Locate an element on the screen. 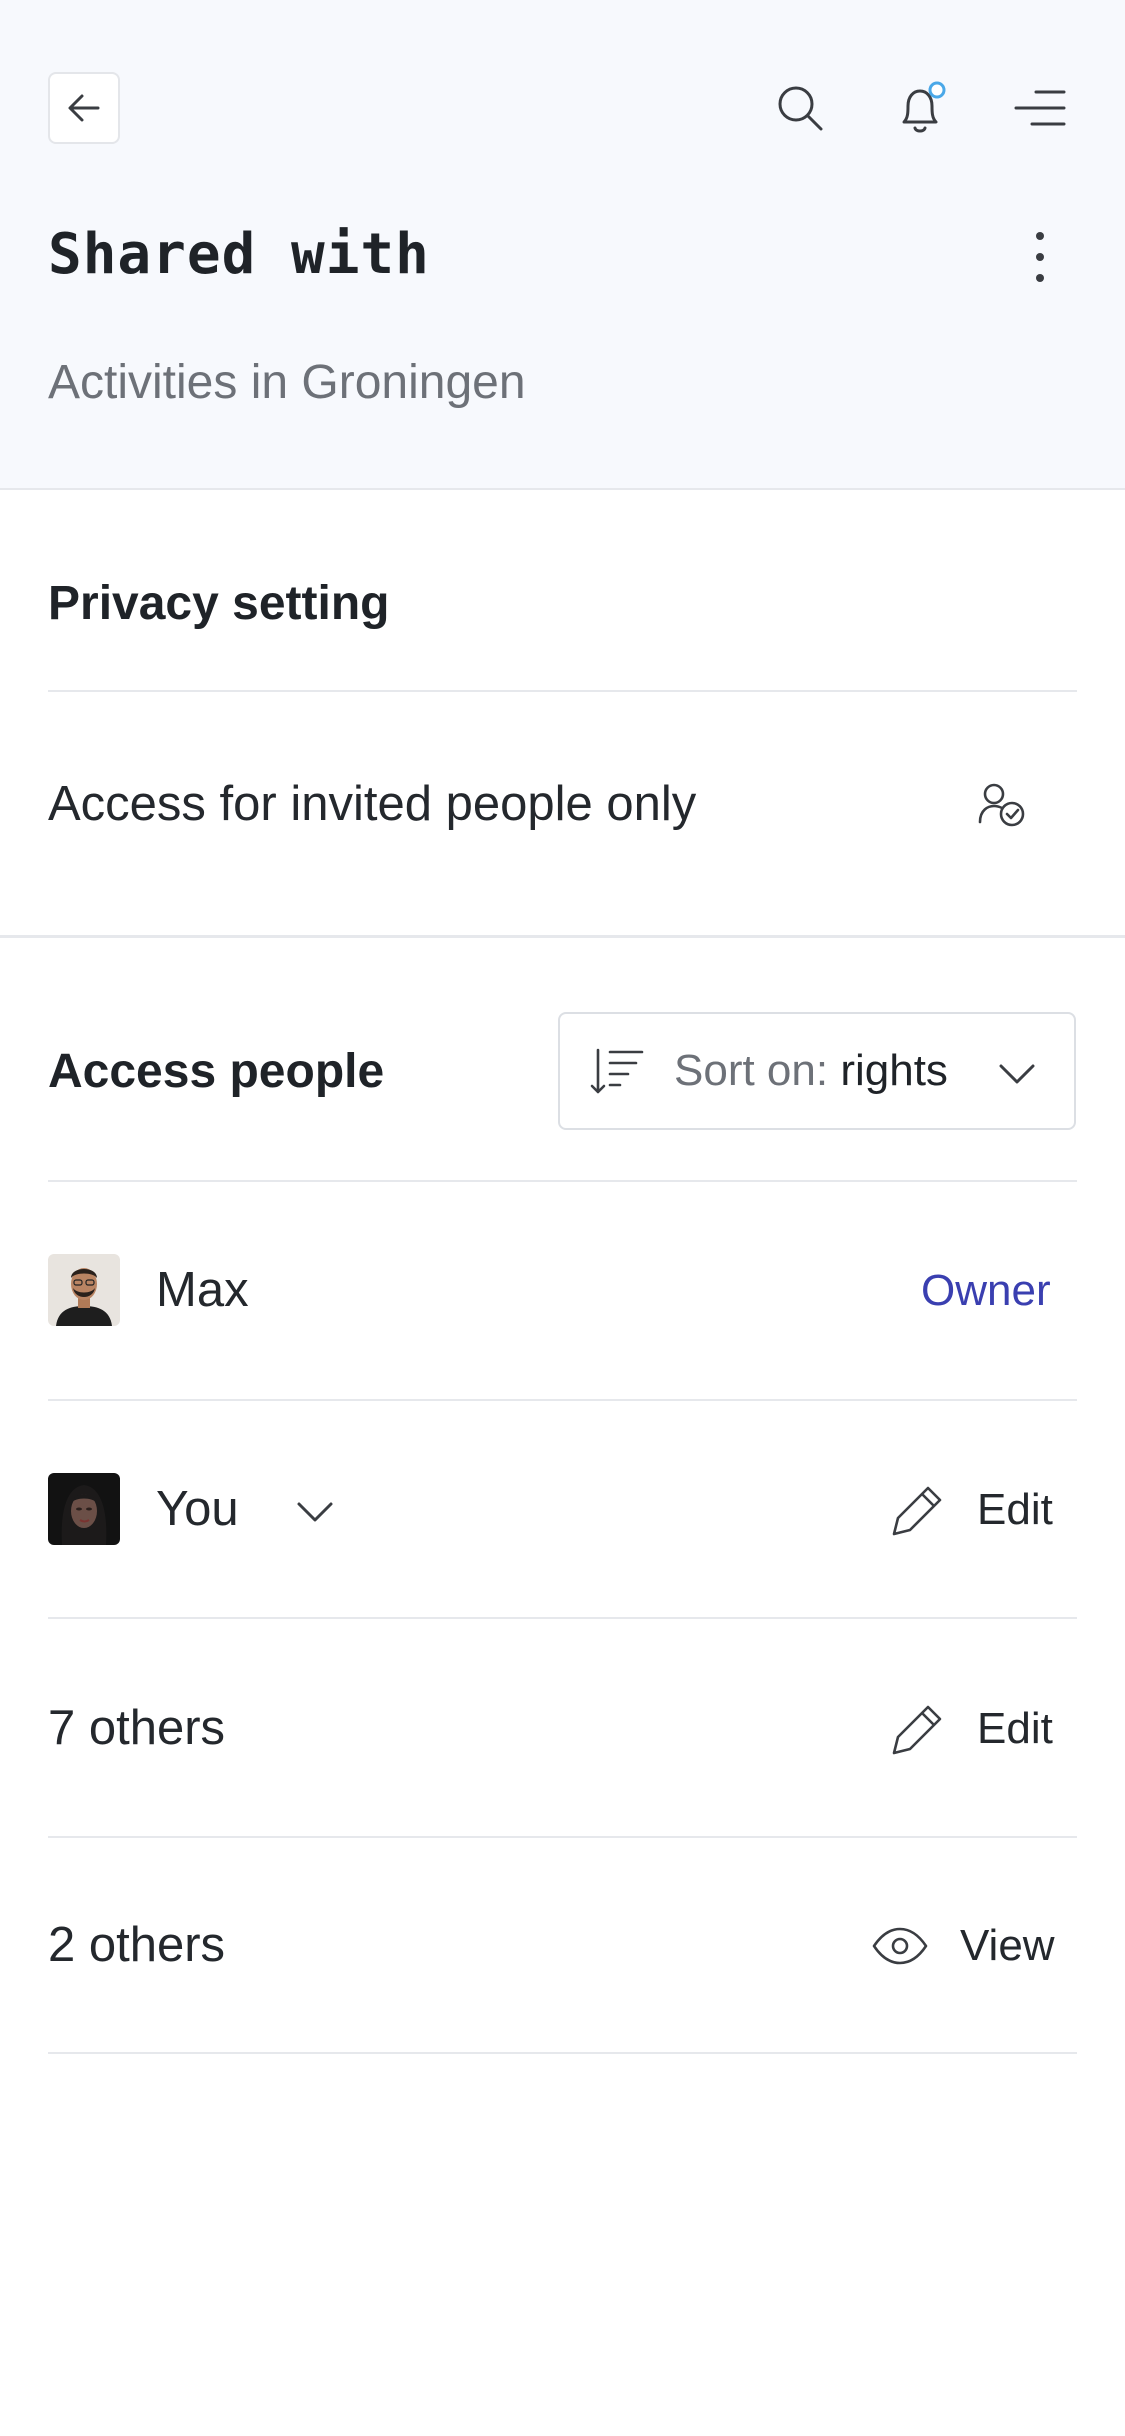  sort-dropdown: Sort on: rights is located at coordinates (817, 1071).